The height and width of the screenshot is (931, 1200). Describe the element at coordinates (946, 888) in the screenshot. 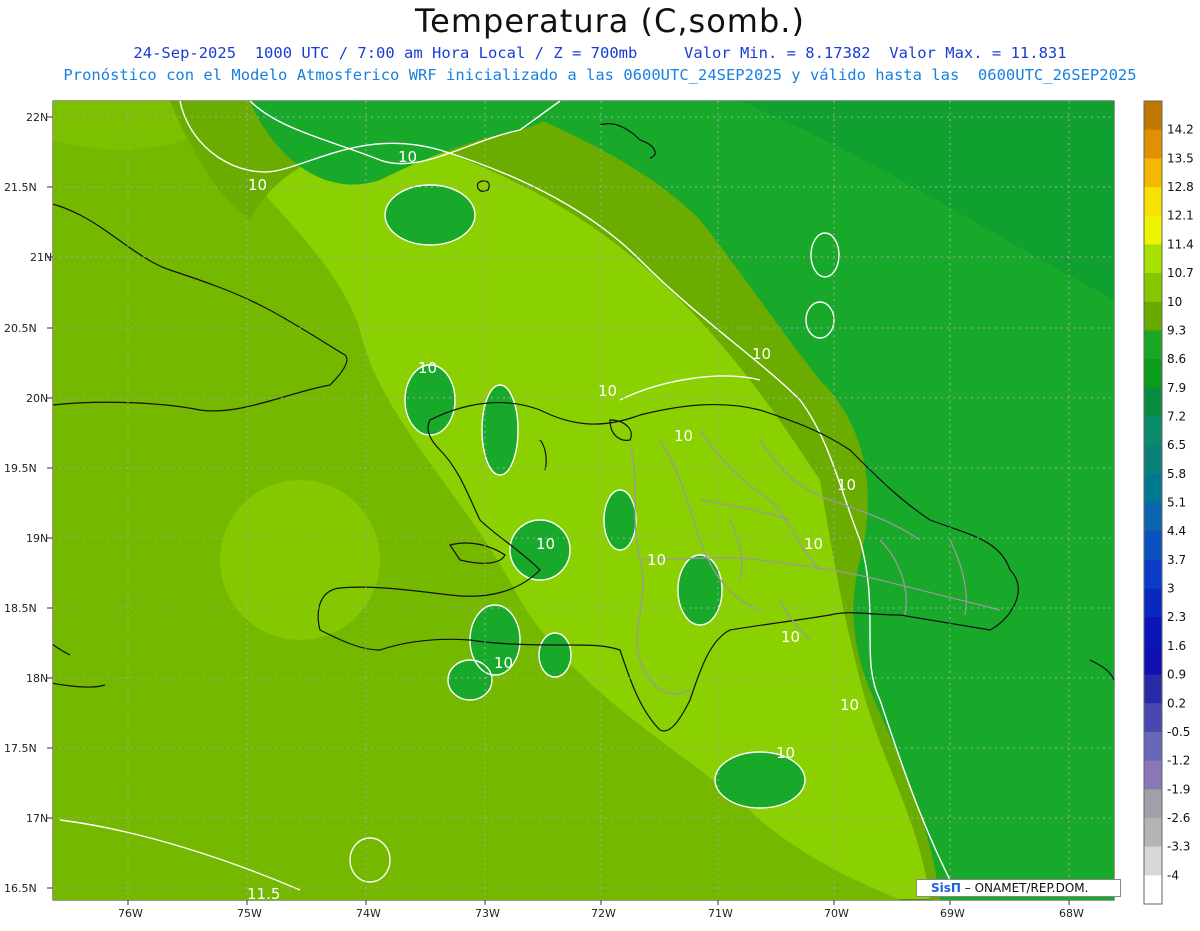

I see `sispi-logo: SisΠ` at that location.